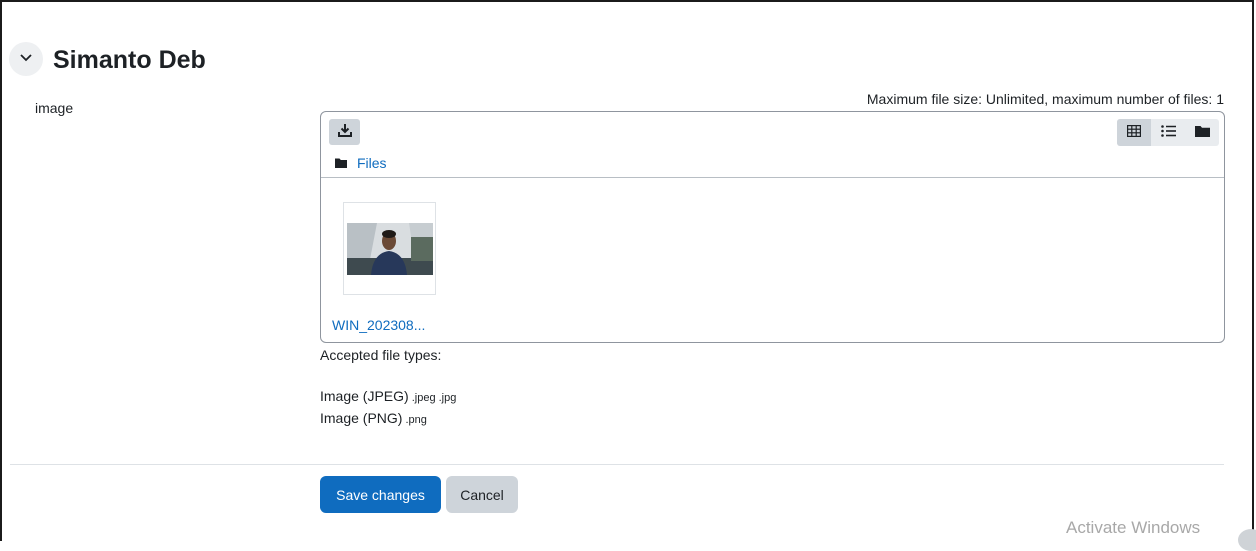 Image resolution: width=1256 pixels, height=551 pixels. I want to click on scroll-corner, so click(1247, 540).